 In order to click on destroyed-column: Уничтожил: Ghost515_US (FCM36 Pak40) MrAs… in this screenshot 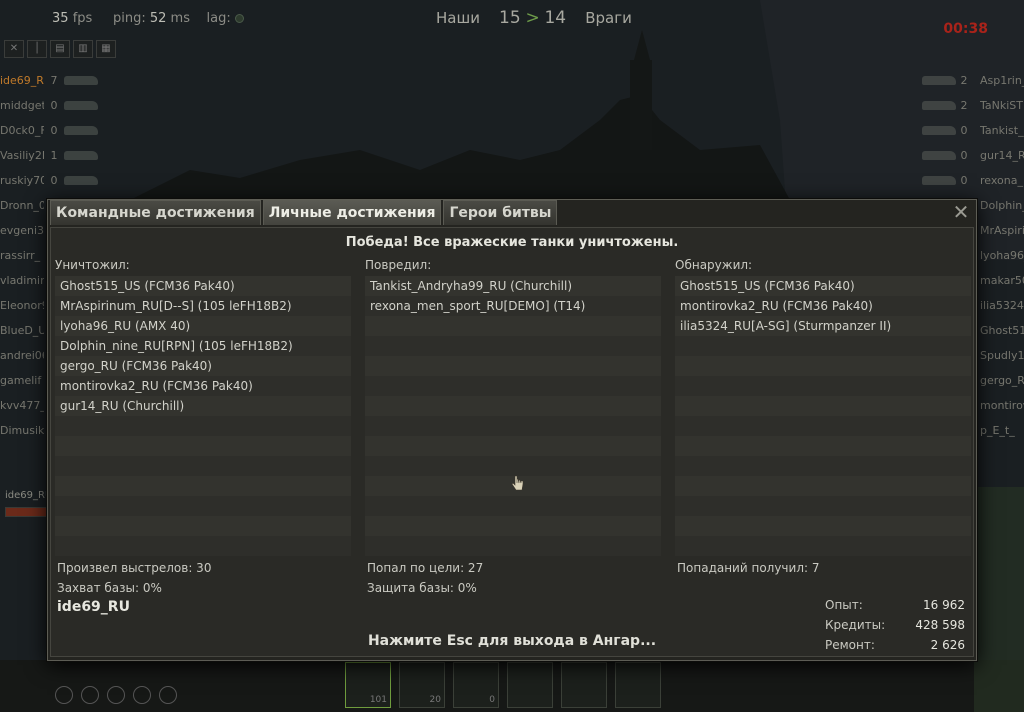, I will do `click(205, 407)`.